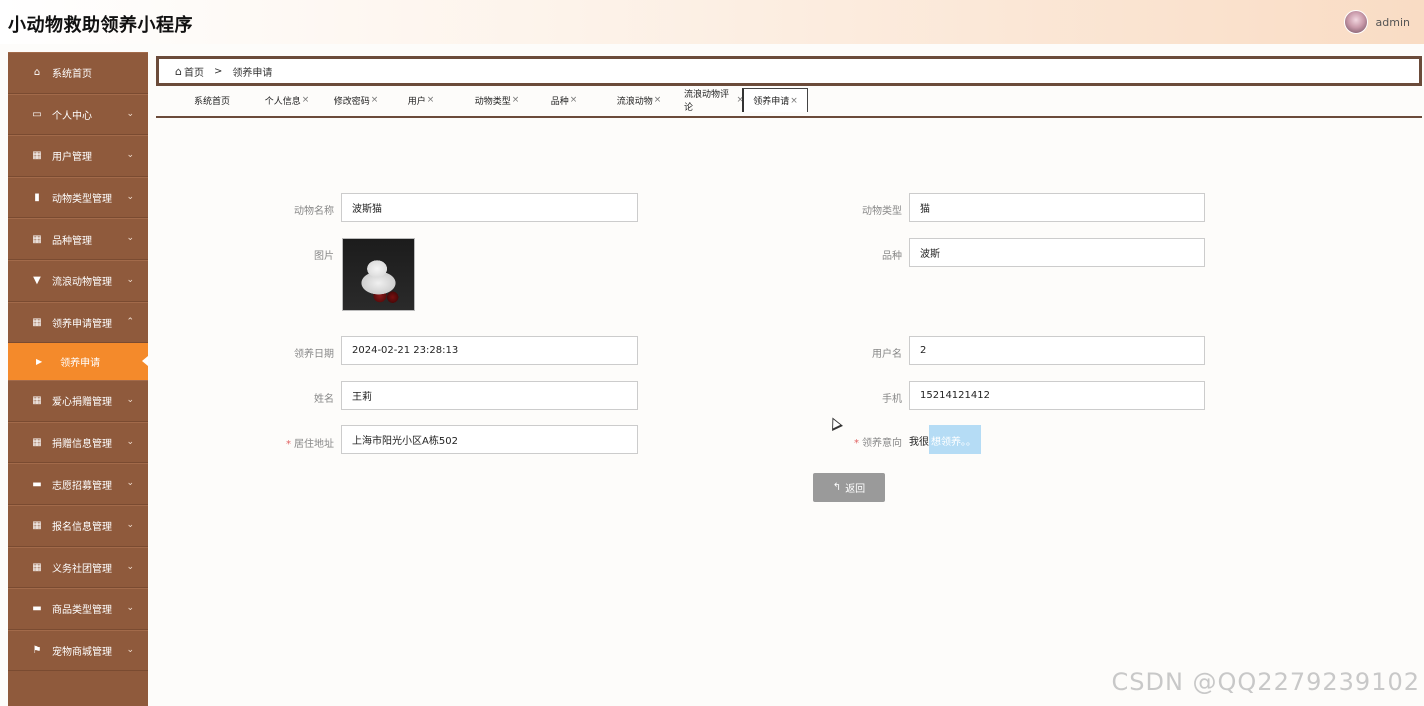 This screenshot has height=706, width=1424. What do you see at coordinates (37, 198) in the screenshot?
I see `bar-chart-icon: ▮` at bounding box center [37, 198].